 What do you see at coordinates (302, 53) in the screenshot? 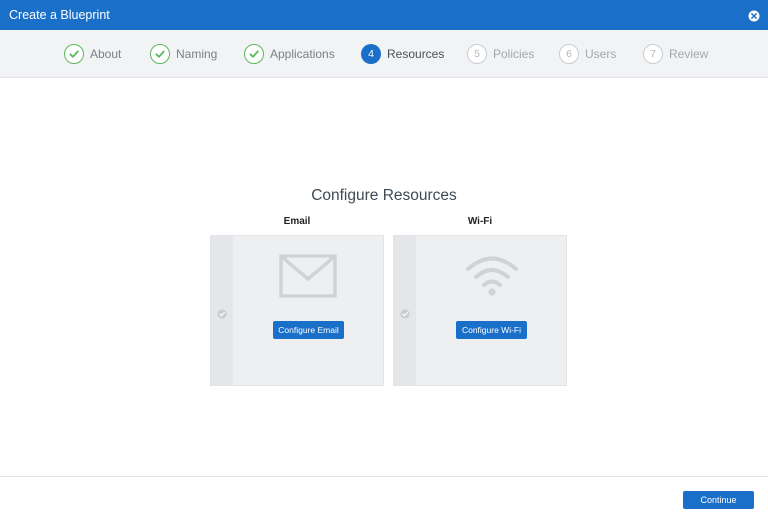
I see `step-label: Applications` at bounding box center [302, 53].